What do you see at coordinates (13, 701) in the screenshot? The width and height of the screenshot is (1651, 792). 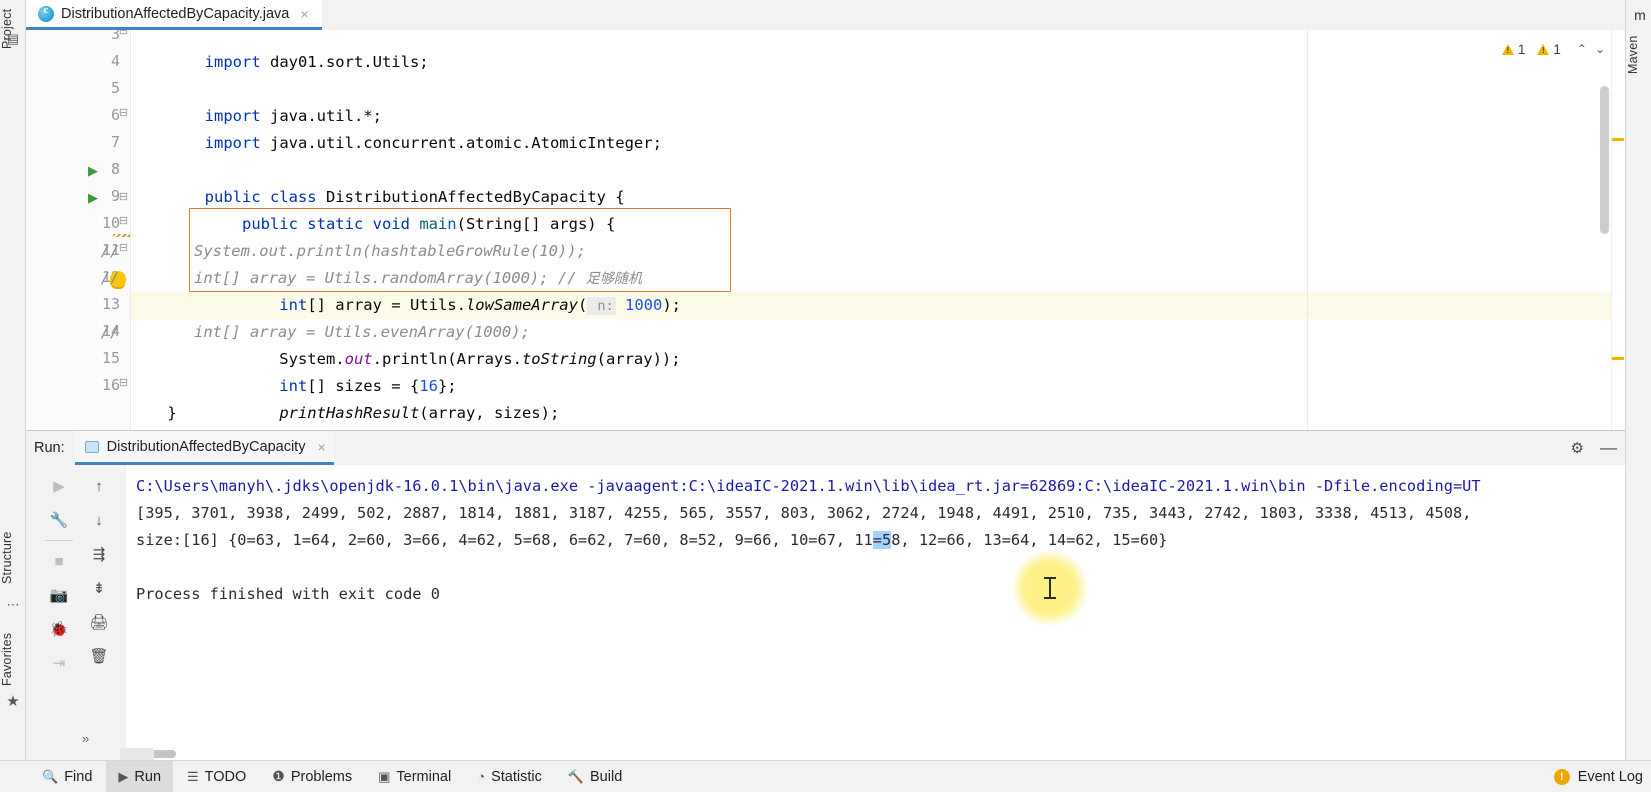 I see `favorites-icon: ★` at bounding box center [13, 701].